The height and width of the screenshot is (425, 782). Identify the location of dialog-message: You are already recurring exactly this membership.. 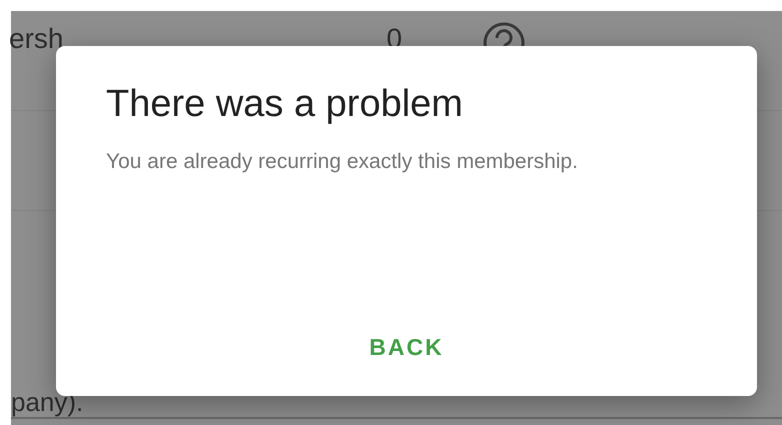
(342, 161).